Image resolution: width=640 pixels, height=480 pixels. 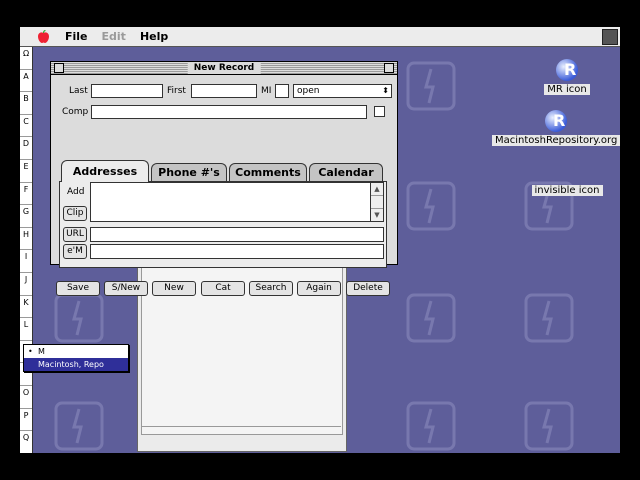 I want to click on addresses-panel: Add ▲ ▼ Clip URL e'M, so click(x=223, y=224).